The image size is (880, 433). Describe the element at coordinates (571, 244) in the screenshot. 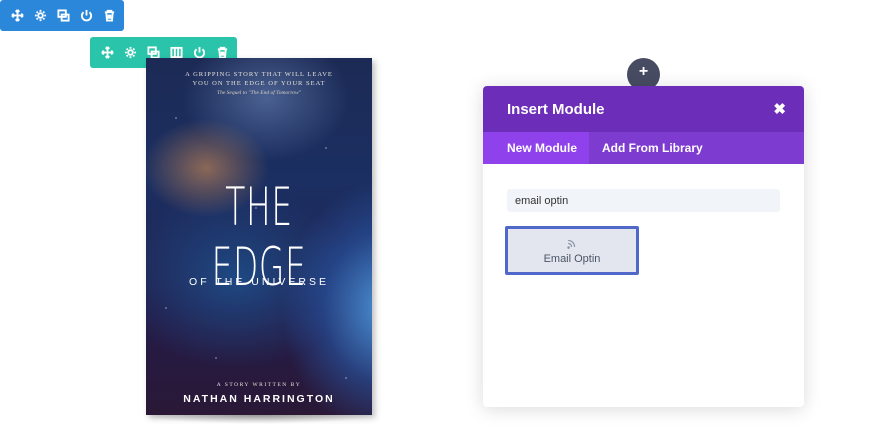

I see `rss-icon` at that location.